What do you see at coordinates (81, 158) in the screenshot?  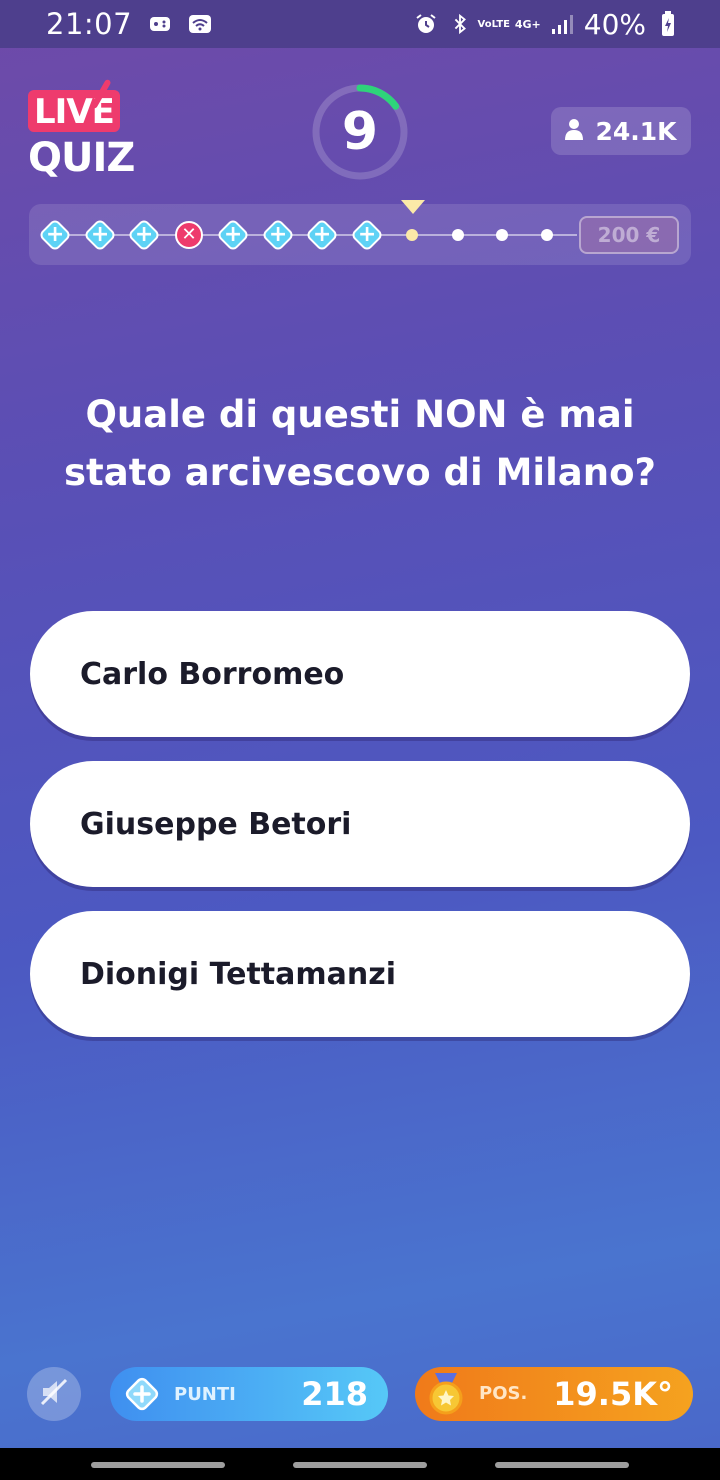 I see `logo-quiz: QUIZ` at bounding box center [81, 158].